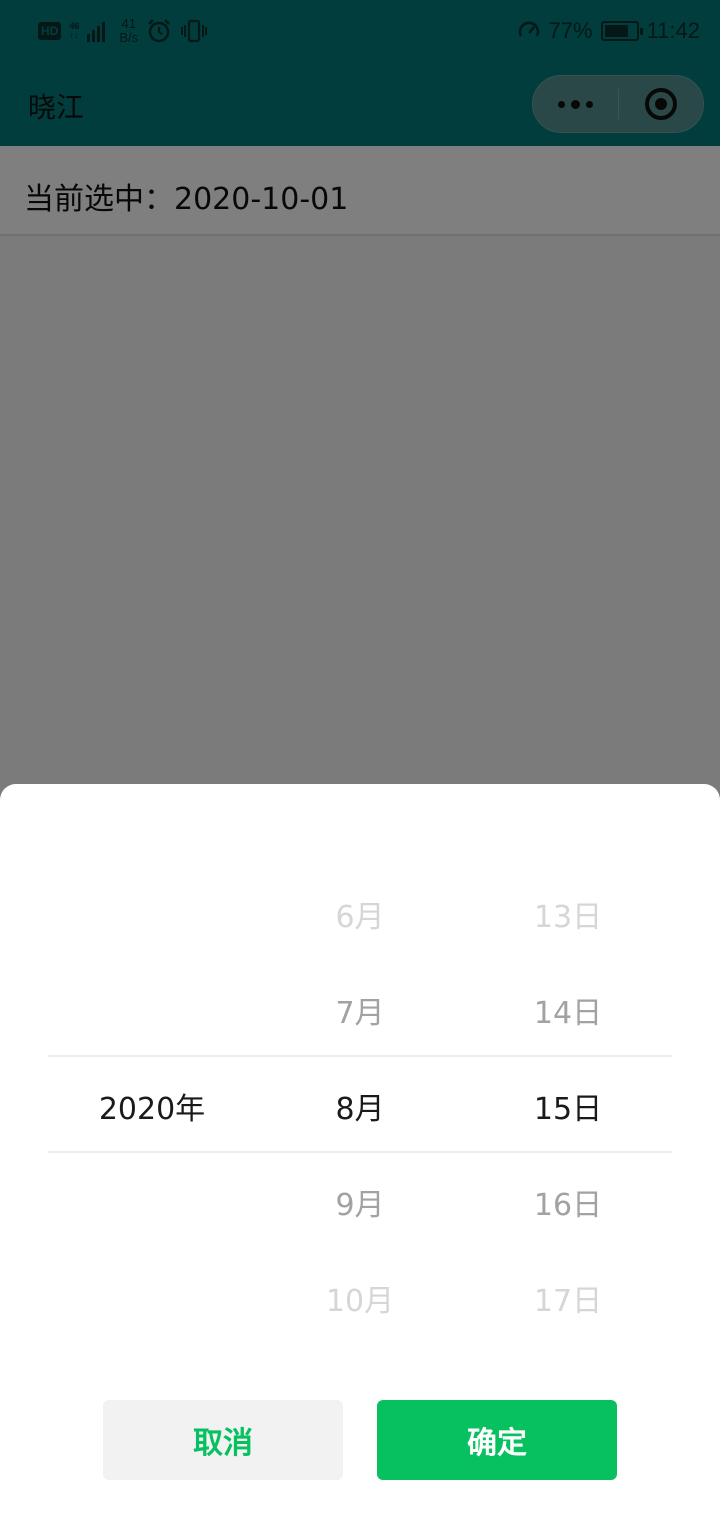  I want to click on day-option: 16日, so click(568, 1202).